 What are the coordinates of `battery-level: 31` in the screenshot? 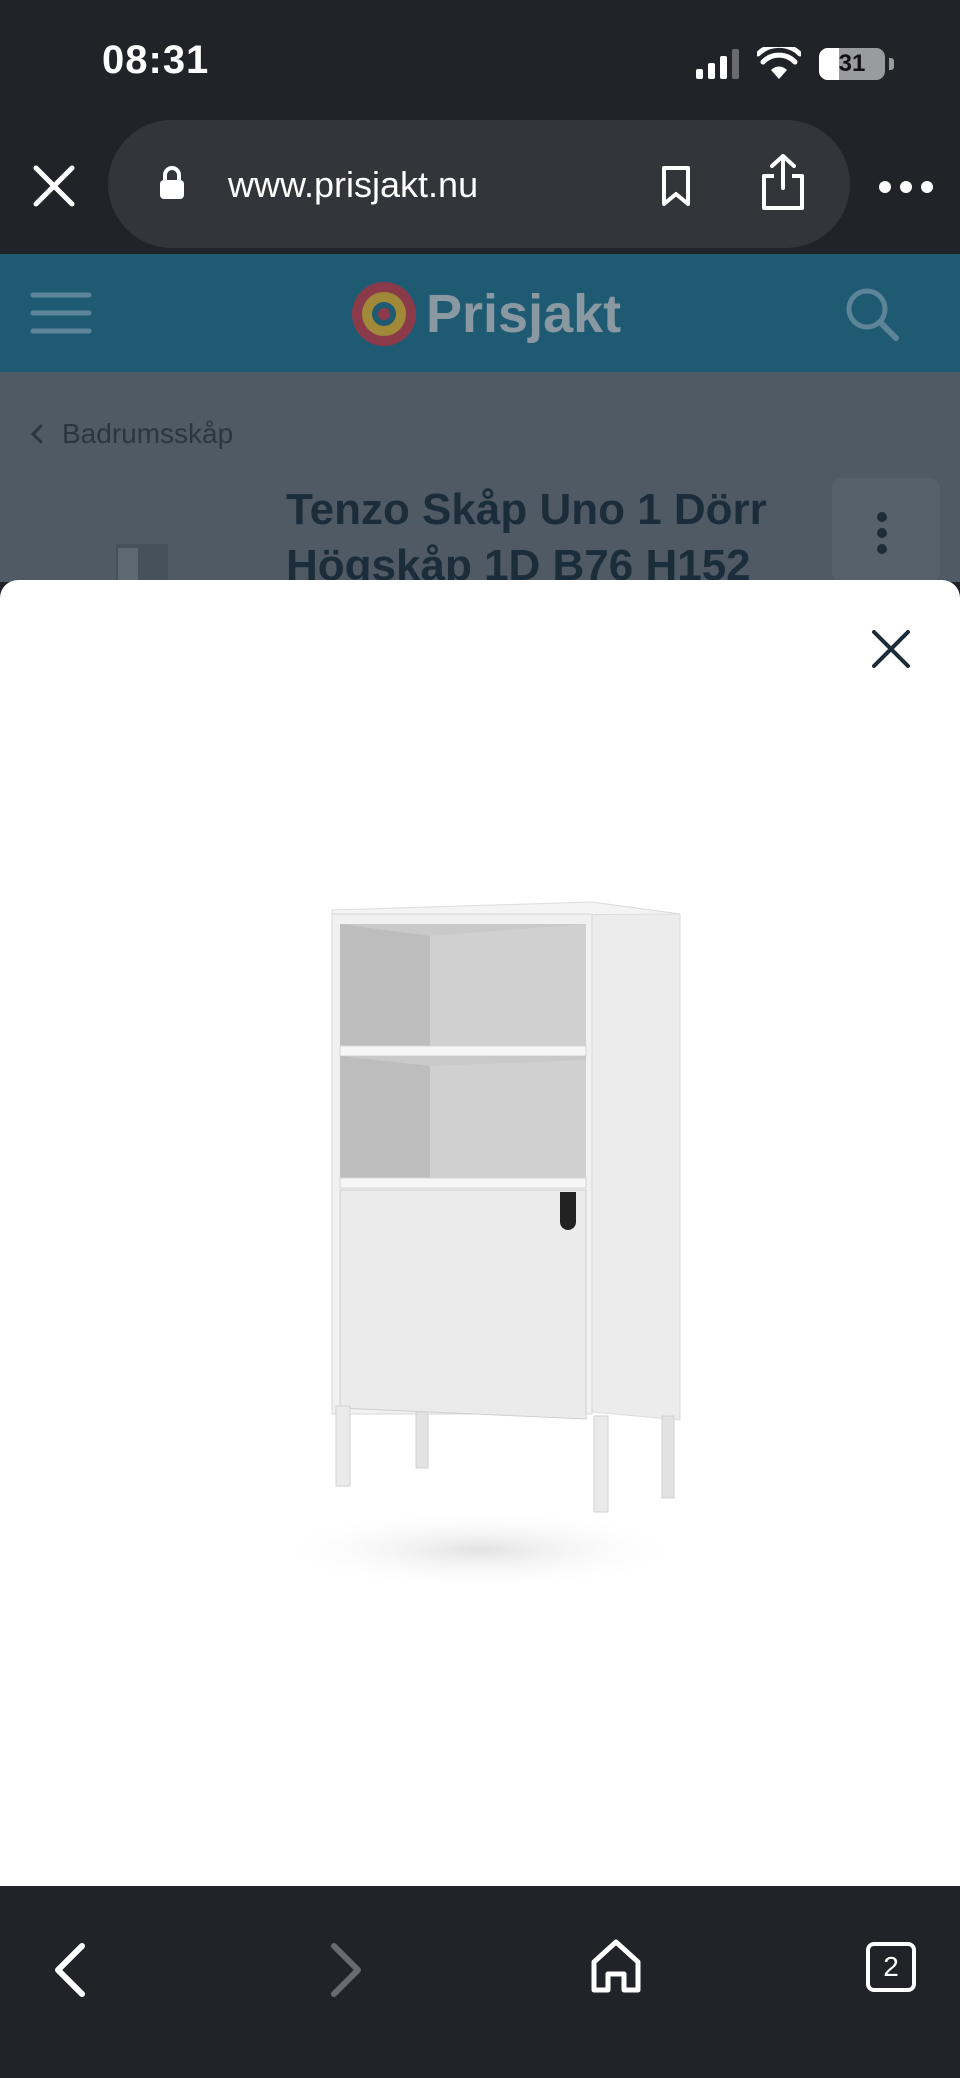 It's located at (852, 63).